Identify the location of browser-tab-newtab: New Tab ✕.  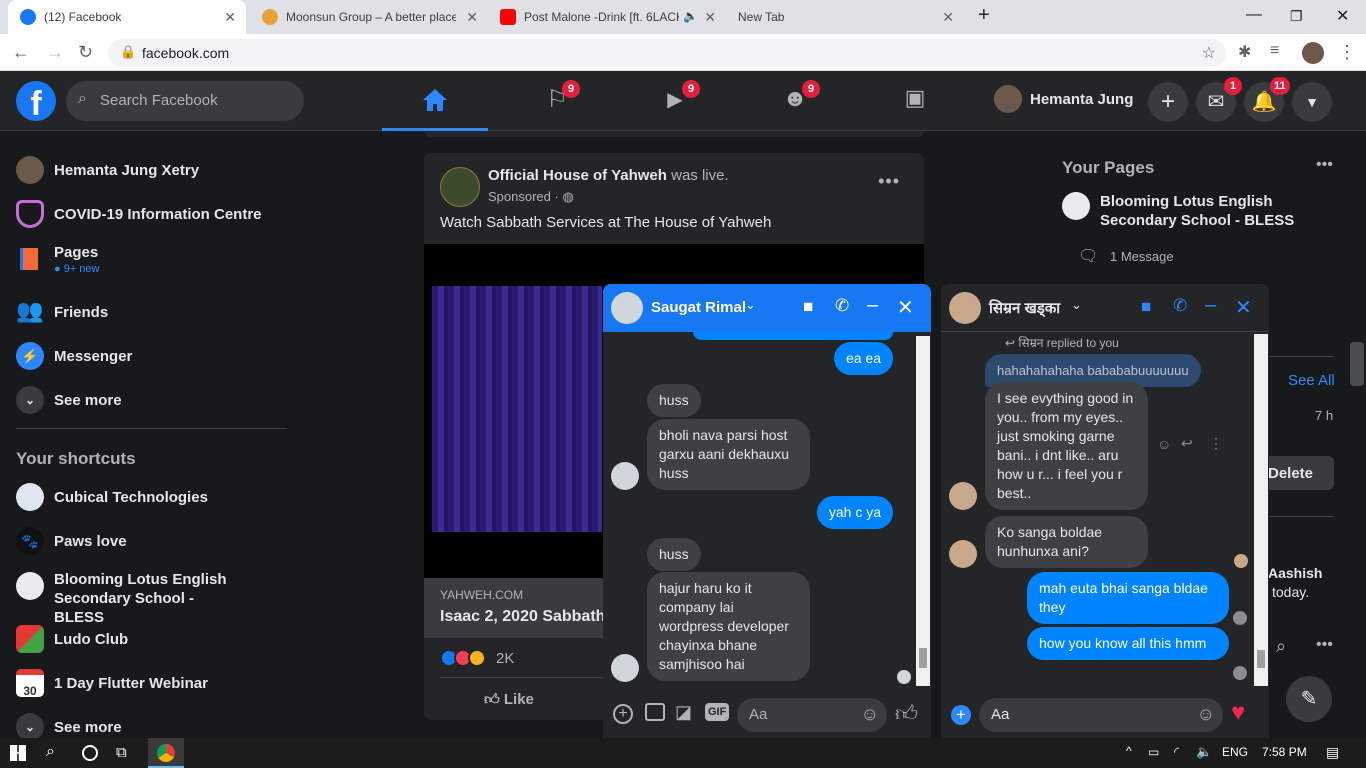
(845, 17).